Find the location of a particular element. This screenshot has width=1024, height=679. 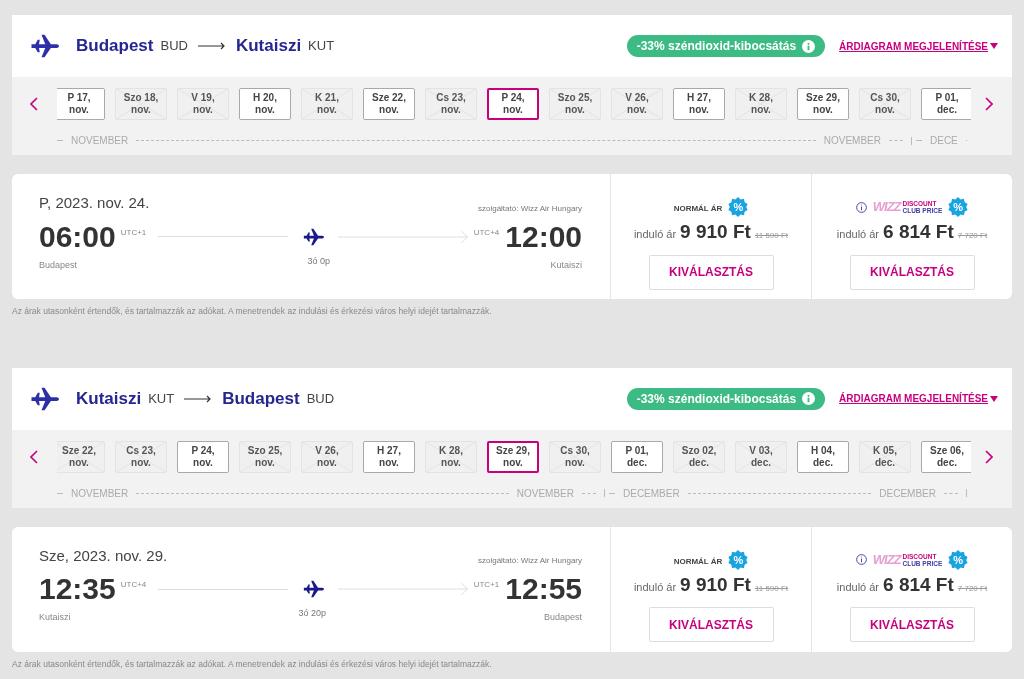

date-chip: K 05, dec. is located at coordinates (885, 456).